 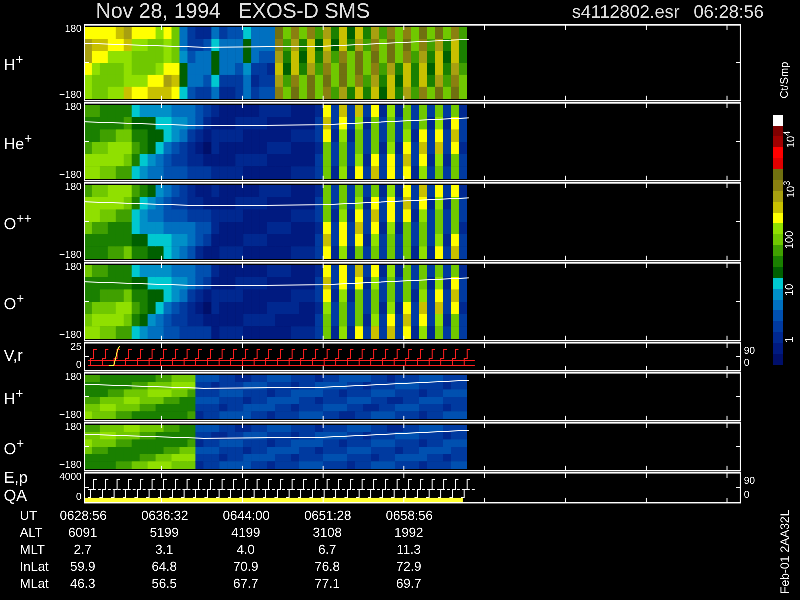 What do you see at coordinates (83, 549) in the screenshot?
I see `table-cell-text: 2.7` at bounding box center [83, 549].